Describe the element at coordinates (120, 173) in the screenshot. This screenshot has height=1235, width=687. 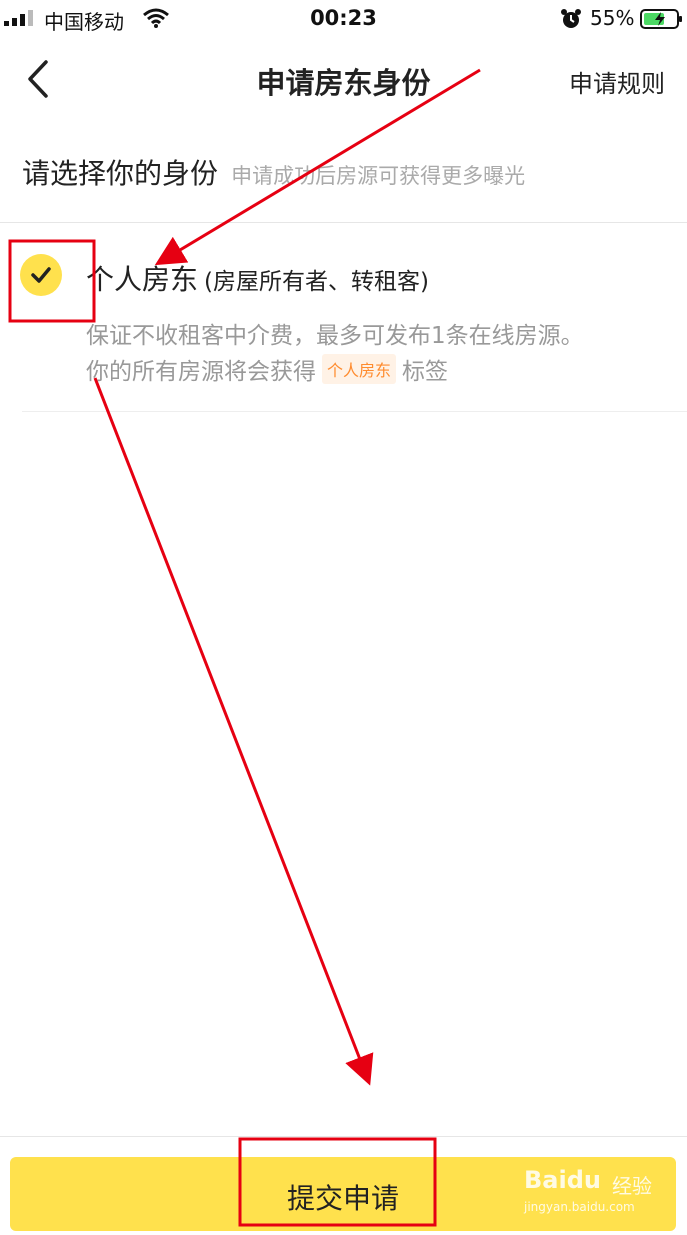
I see `section-title: 请选择你的身份` at that location.